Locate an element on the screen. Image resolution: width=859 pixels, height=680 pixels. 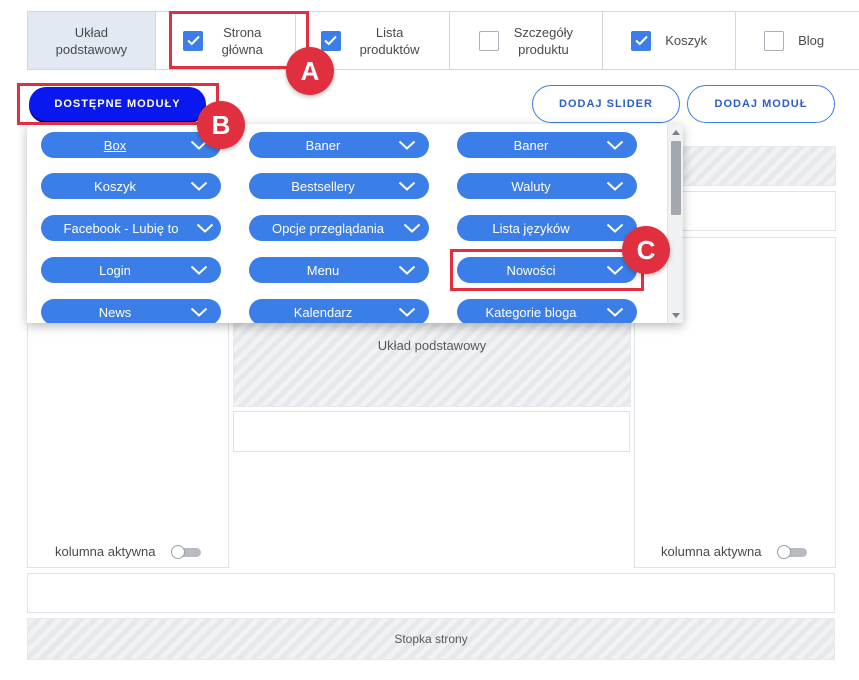
add-slider-button: DODAJ SLIDER is located at coordinates (606, 104).